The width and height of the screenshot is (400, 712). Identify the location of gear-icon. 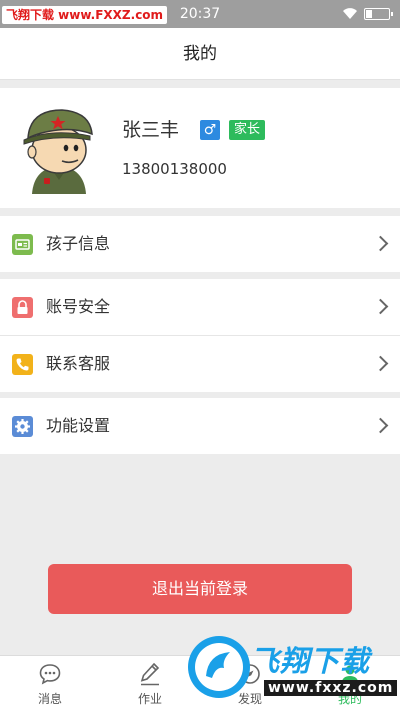
(22, 426).